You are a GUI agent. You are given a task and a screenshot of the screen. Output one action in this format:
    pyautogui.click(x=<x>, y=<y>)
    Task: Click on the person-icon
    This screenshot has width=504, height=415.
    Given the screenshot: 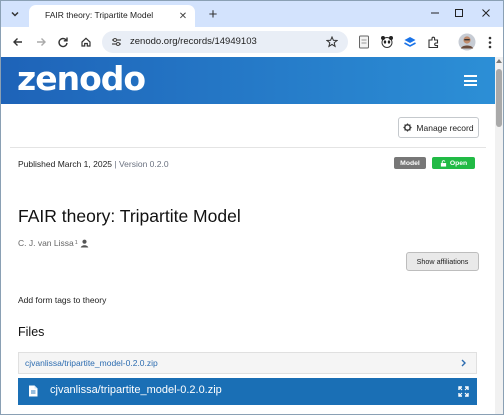 What is the action you would take?
    pyautogui.click(x=84, y=243)
    